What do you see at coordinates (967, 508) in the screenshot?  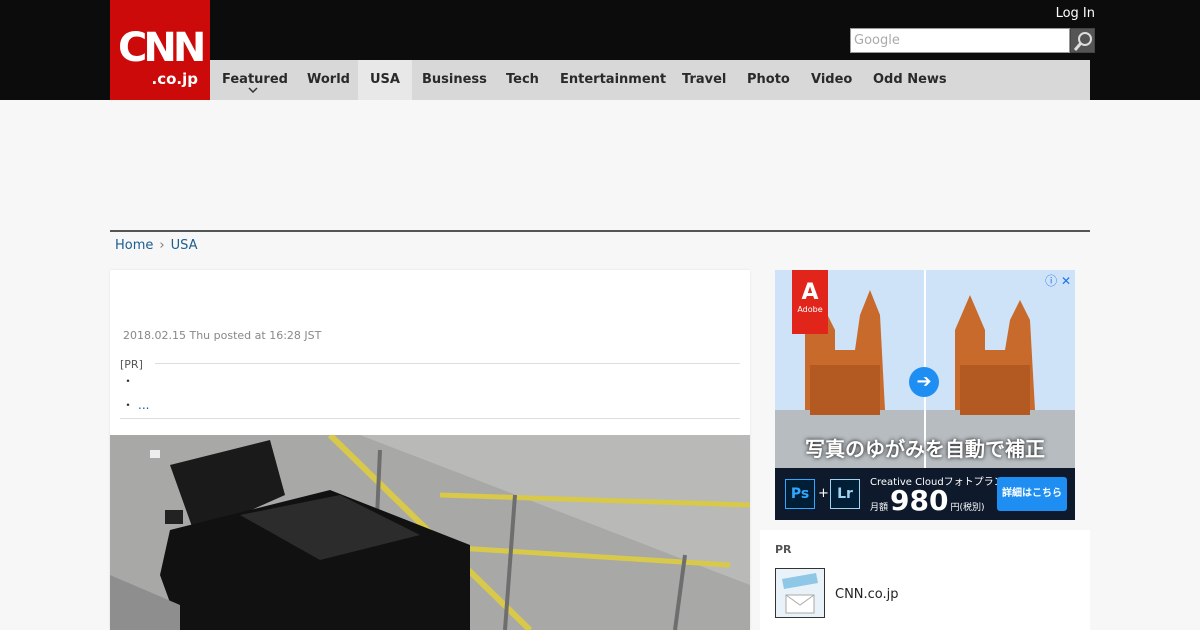 I see `price-suffix: 円(税別)` at bounding box center [967, 508].